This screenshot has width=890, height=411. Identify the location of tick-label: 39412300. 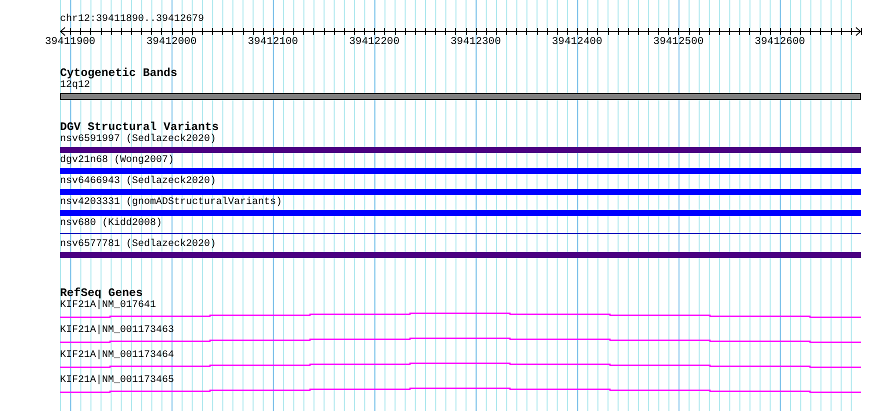
(475, 42).